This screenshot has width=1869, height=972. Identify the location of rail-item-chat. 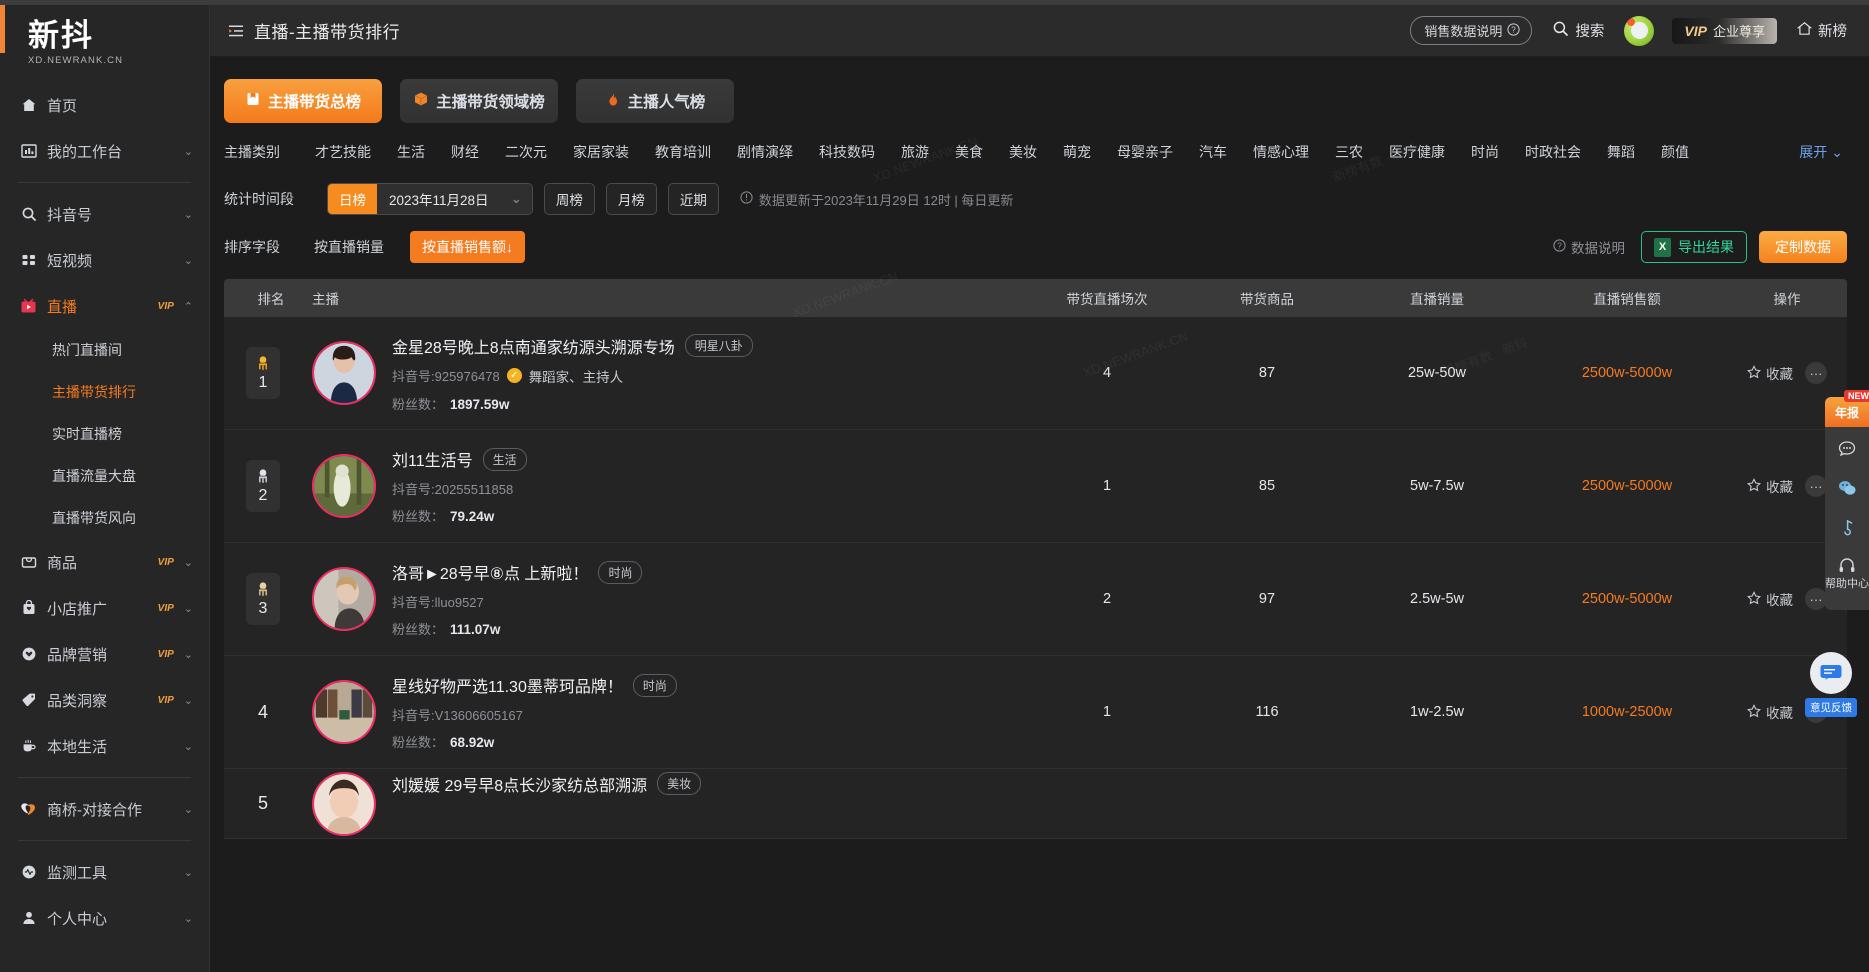
(1847, 448).